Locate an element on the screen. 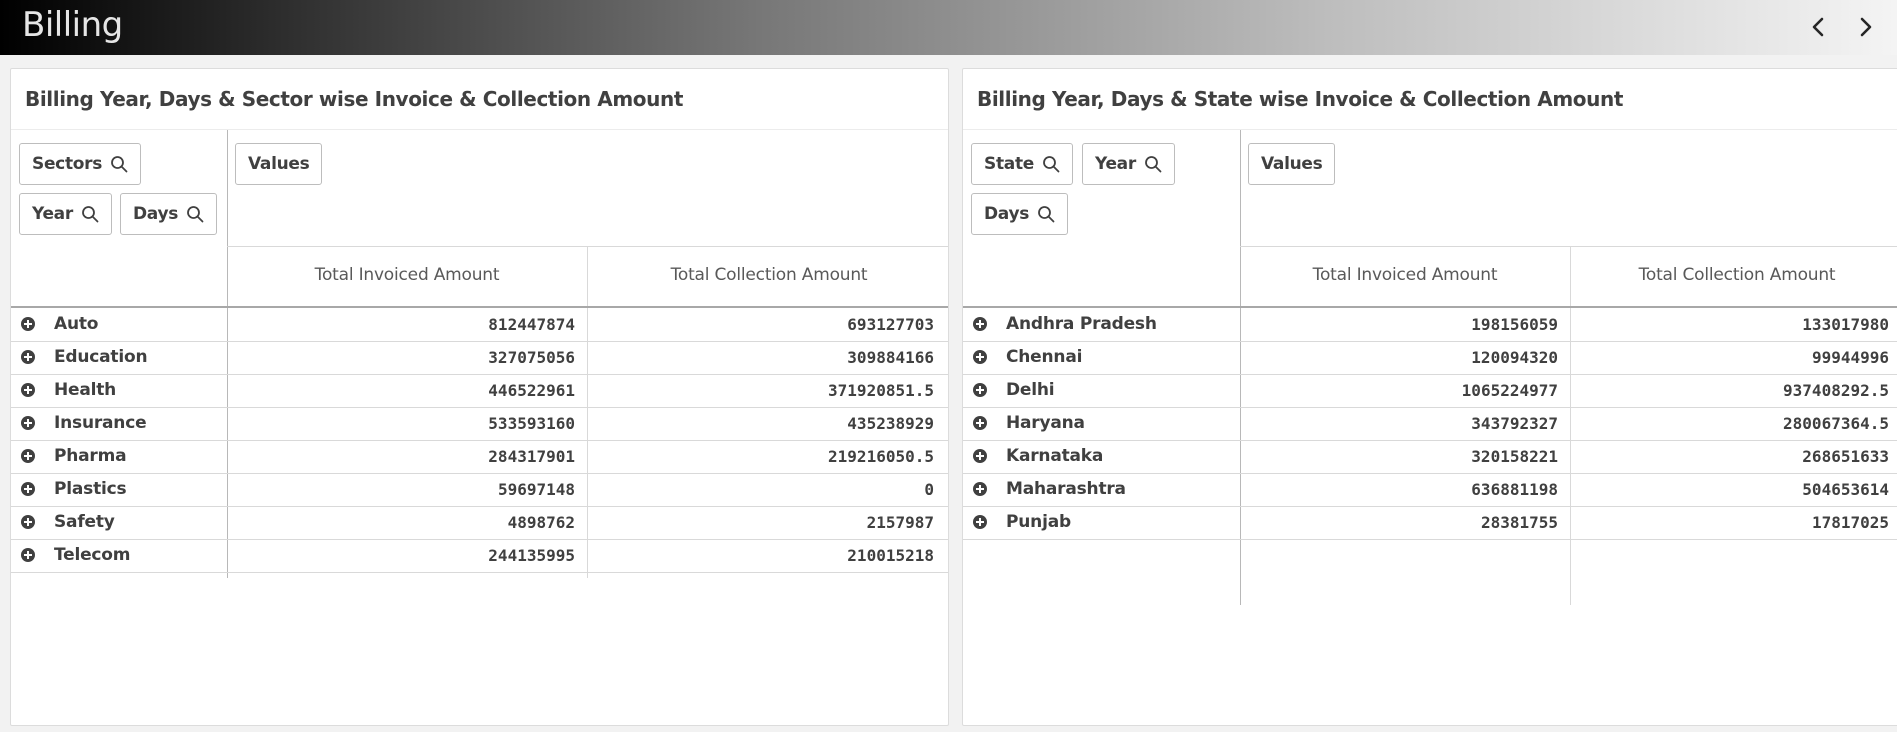 The image size is (1897, 732). row-label: Chennai is located at coordinates (1044, 357).